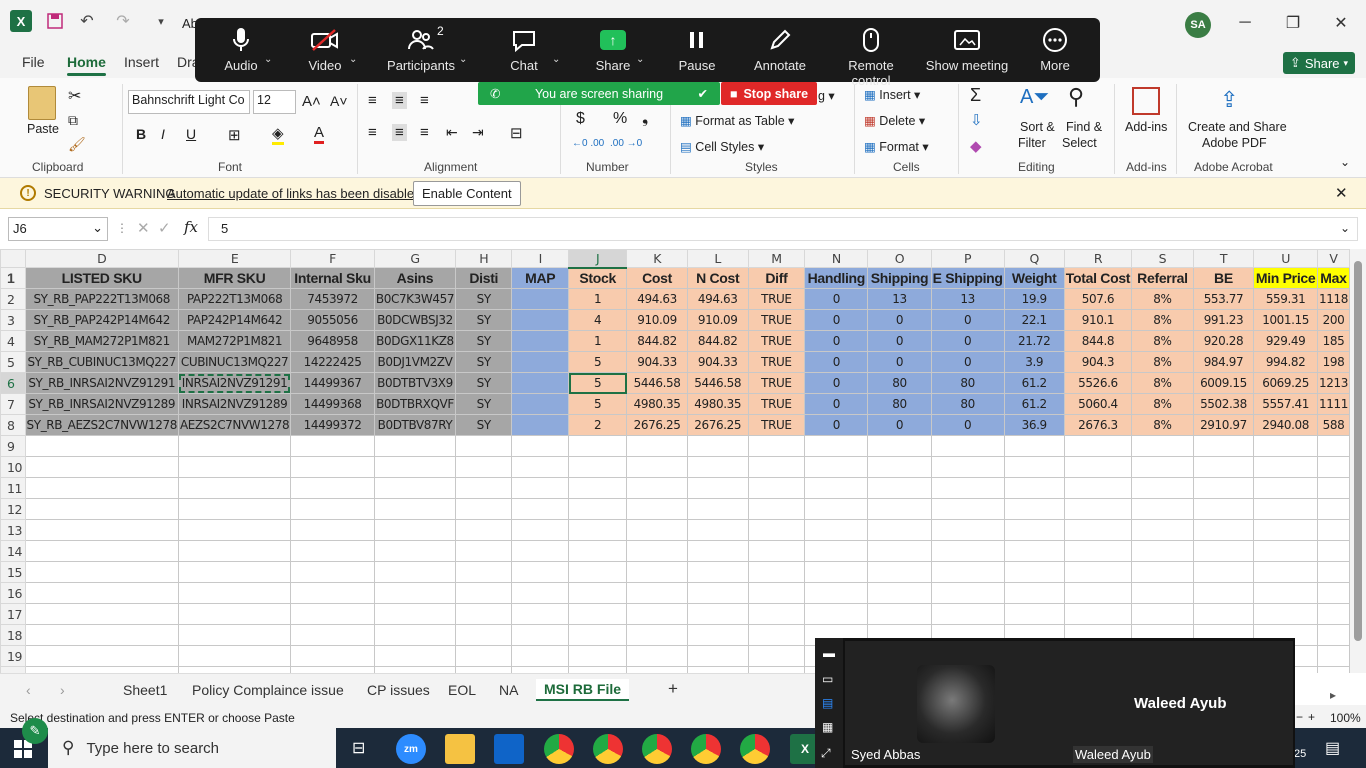 Image resolution: width=1366 pixels, height=768 pixels. Describe the element at coordinates (13, 320) in the screenshot. I see `row-header: 3` at that location.